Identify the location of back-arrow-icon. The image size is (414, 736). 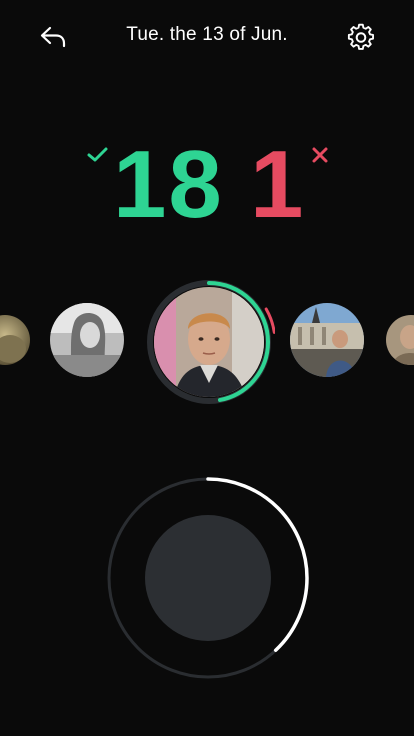
(53, 37).